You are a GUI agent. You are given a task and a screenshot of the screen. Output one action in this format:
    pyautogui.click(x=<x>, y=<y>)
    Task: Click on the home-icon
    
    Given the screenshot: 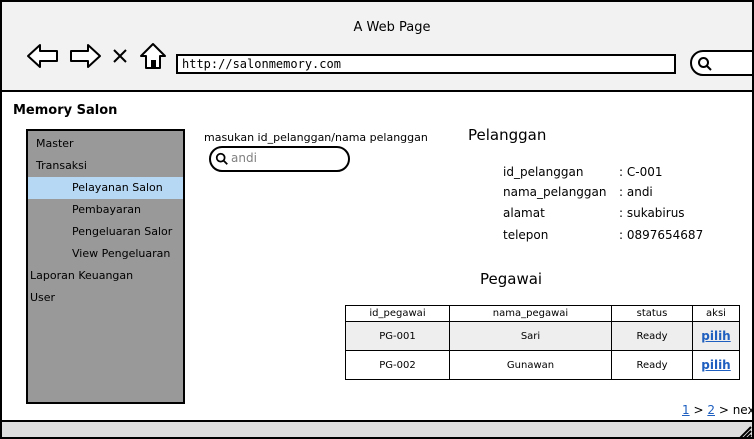 What is the action you would take?
    pyautogui.click(x=153, y=56)
    